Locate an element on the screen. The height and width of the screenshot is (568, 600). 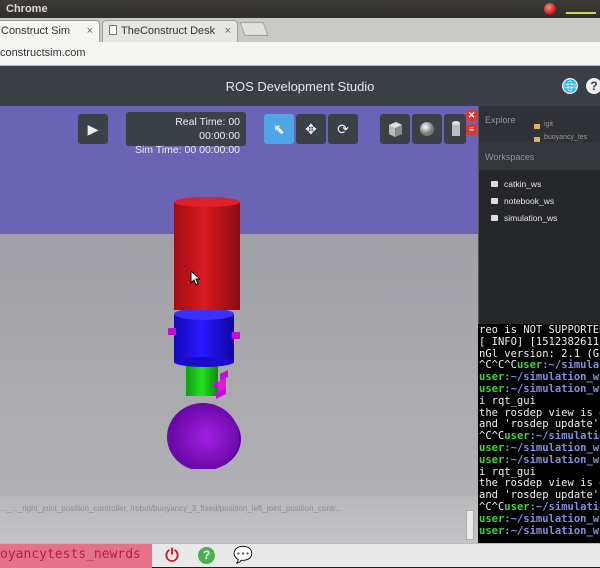
neck-cylinder is located at coordinates (202, 379).